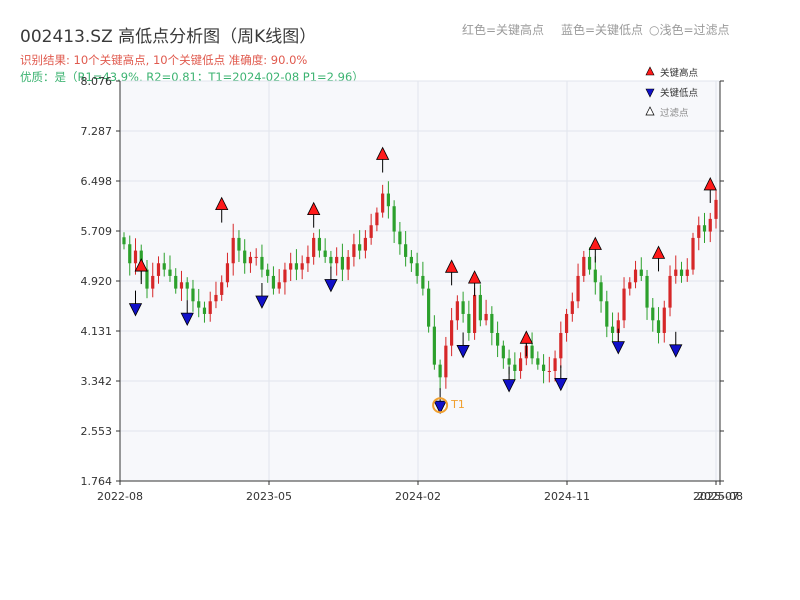  What do you see at coordinates (97, 431) in the screenshot?
I see `y-tick-label: 2.553` at bounding box center [97, 431].